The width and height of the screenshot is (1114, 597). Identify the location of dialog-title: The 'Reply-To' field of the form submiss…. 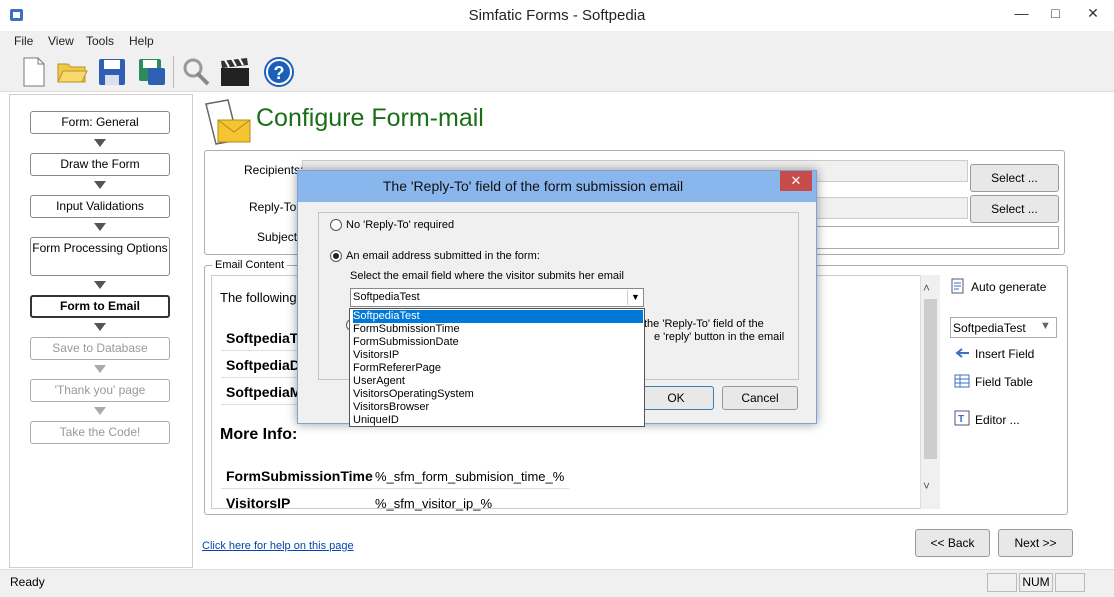
(533, 186).